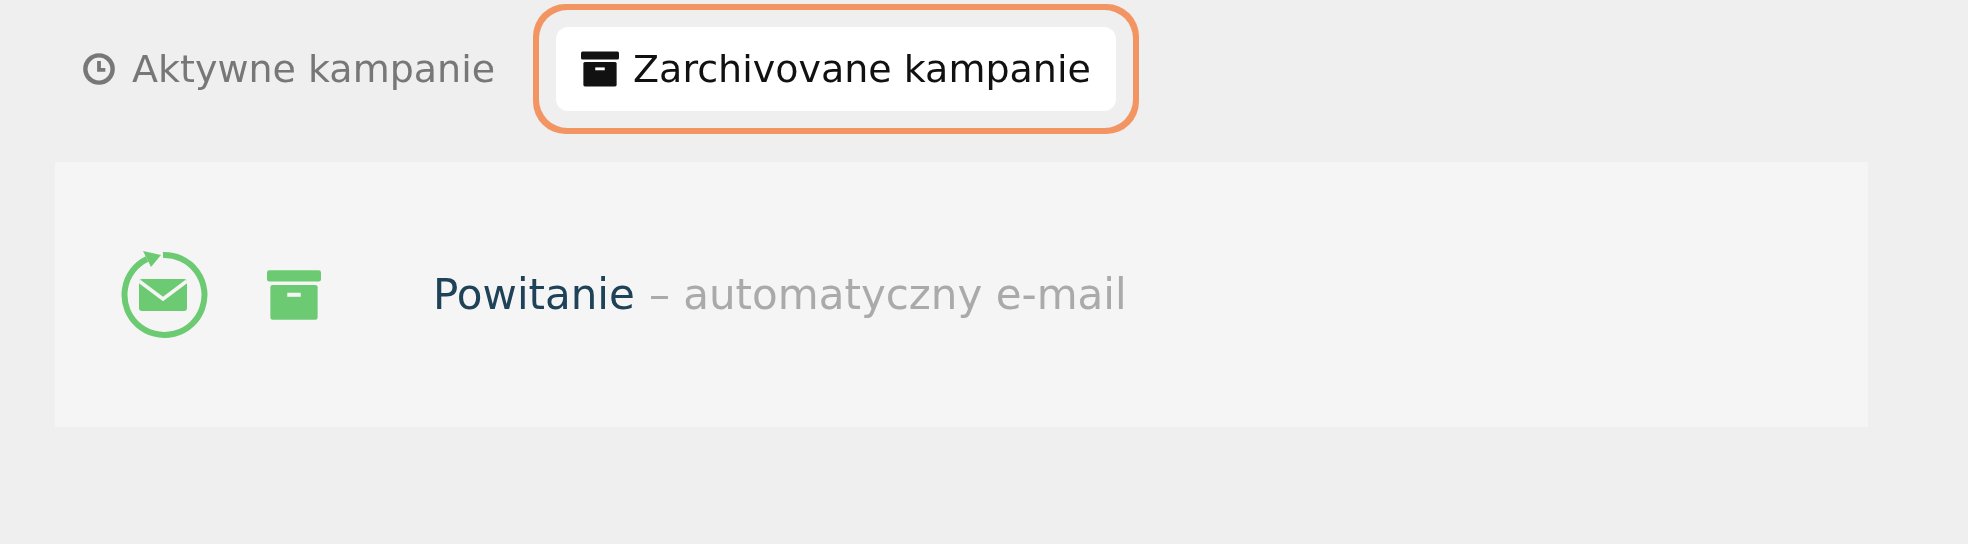  Describe the element at coordinates (288, 69) in the screenshot. I see `tab: Aktywne kampanie` at that location.